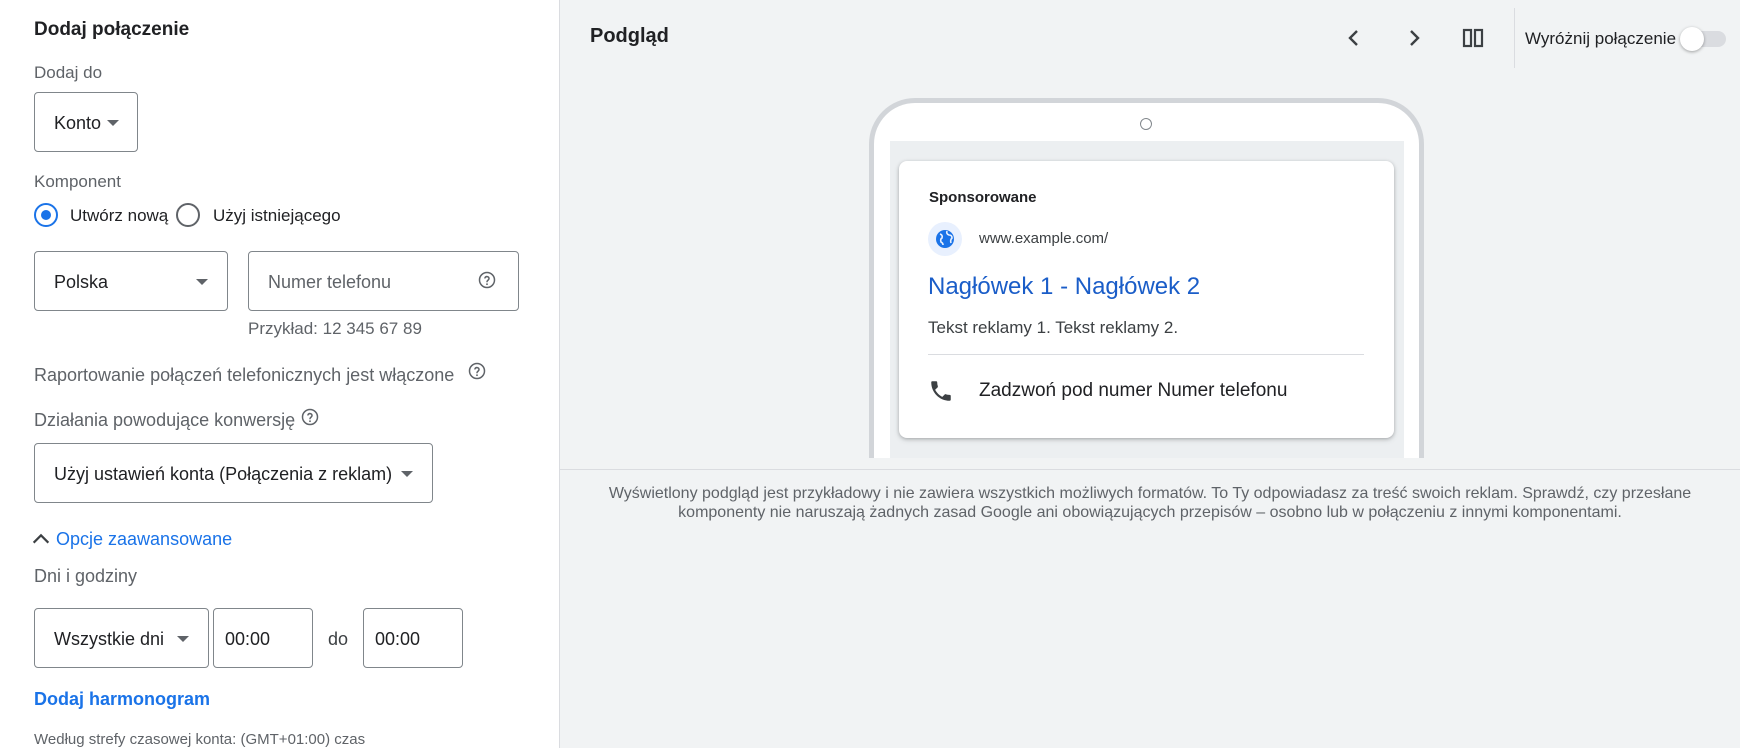 The width and height of the screenshot is (1740, 748). Describe the element at coordinates (131, 281) in the screenshot. I see `country-dropdown: Polska` at that location.